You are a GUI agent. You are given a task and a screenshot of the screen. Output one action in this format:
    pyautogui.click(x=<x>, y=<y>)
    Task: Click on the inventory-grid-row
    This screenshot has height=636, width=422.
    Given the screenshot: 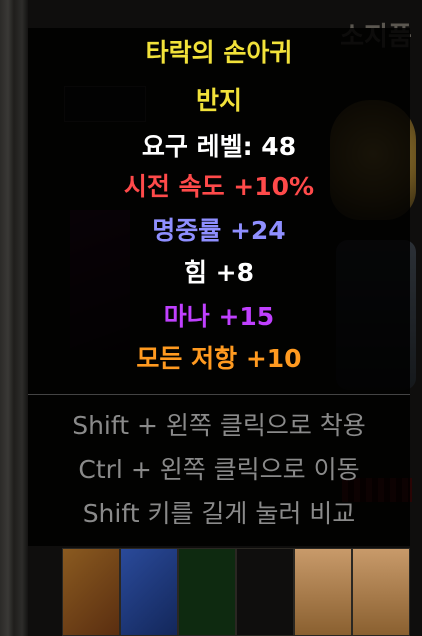 What is the action you would take?
    pyautogui.click(x=242, y=592)
    